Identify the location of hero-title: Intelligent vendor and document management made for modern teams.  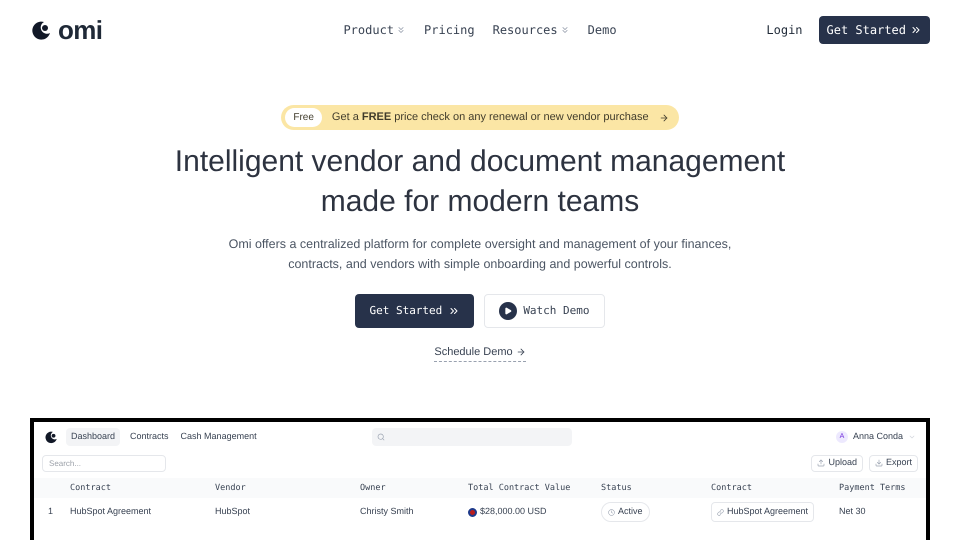
(480, 182).